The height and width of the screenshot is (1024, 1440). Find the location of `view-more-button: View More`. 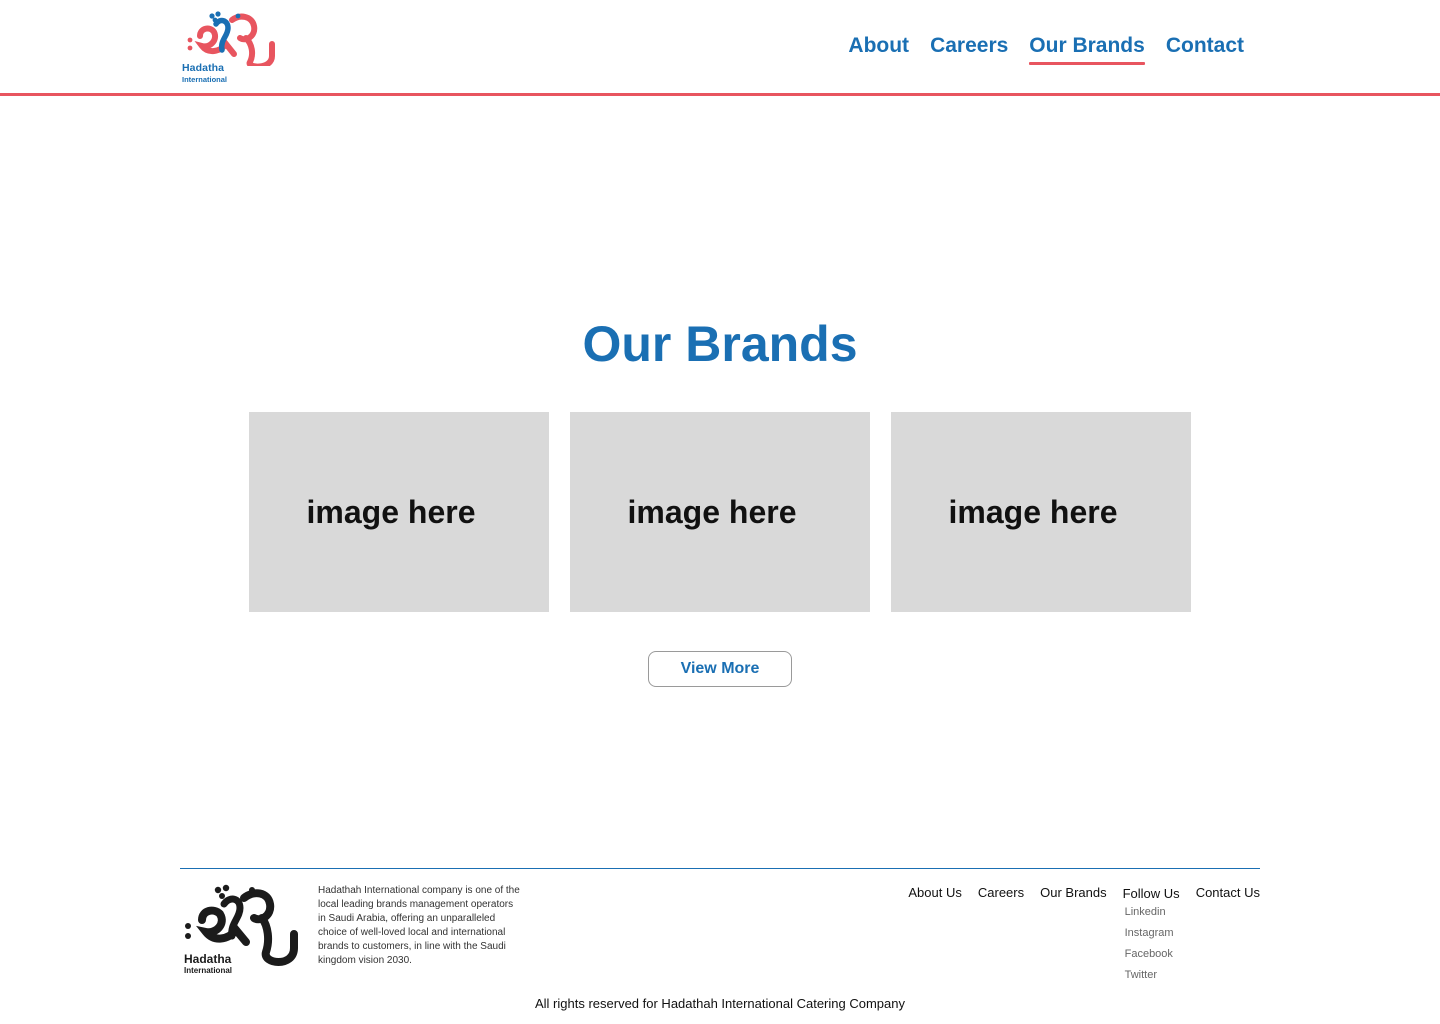

view-more-button: View More is located at coordinates (720, 669).